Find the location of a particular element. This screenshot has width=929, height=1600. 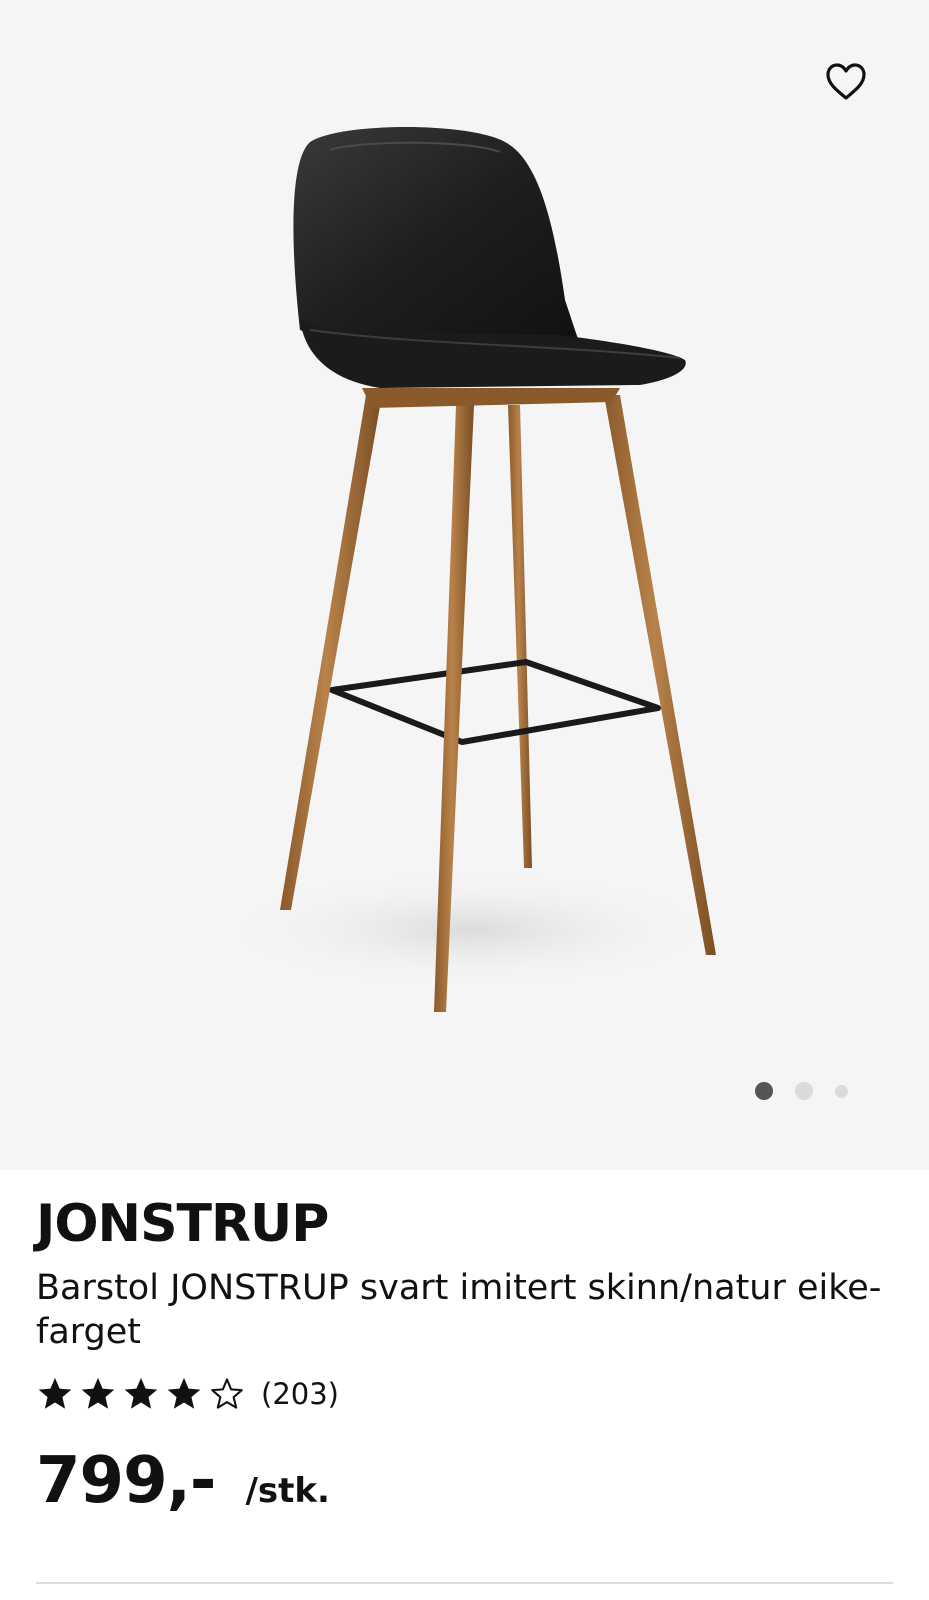

product-name: JONSTRUP is located at coordinates (182, 1224).